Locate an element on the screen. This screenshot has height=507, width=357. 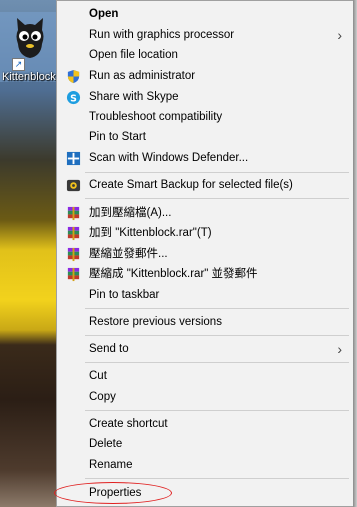
uac-shield-icon is located at coordinates (73, 76).